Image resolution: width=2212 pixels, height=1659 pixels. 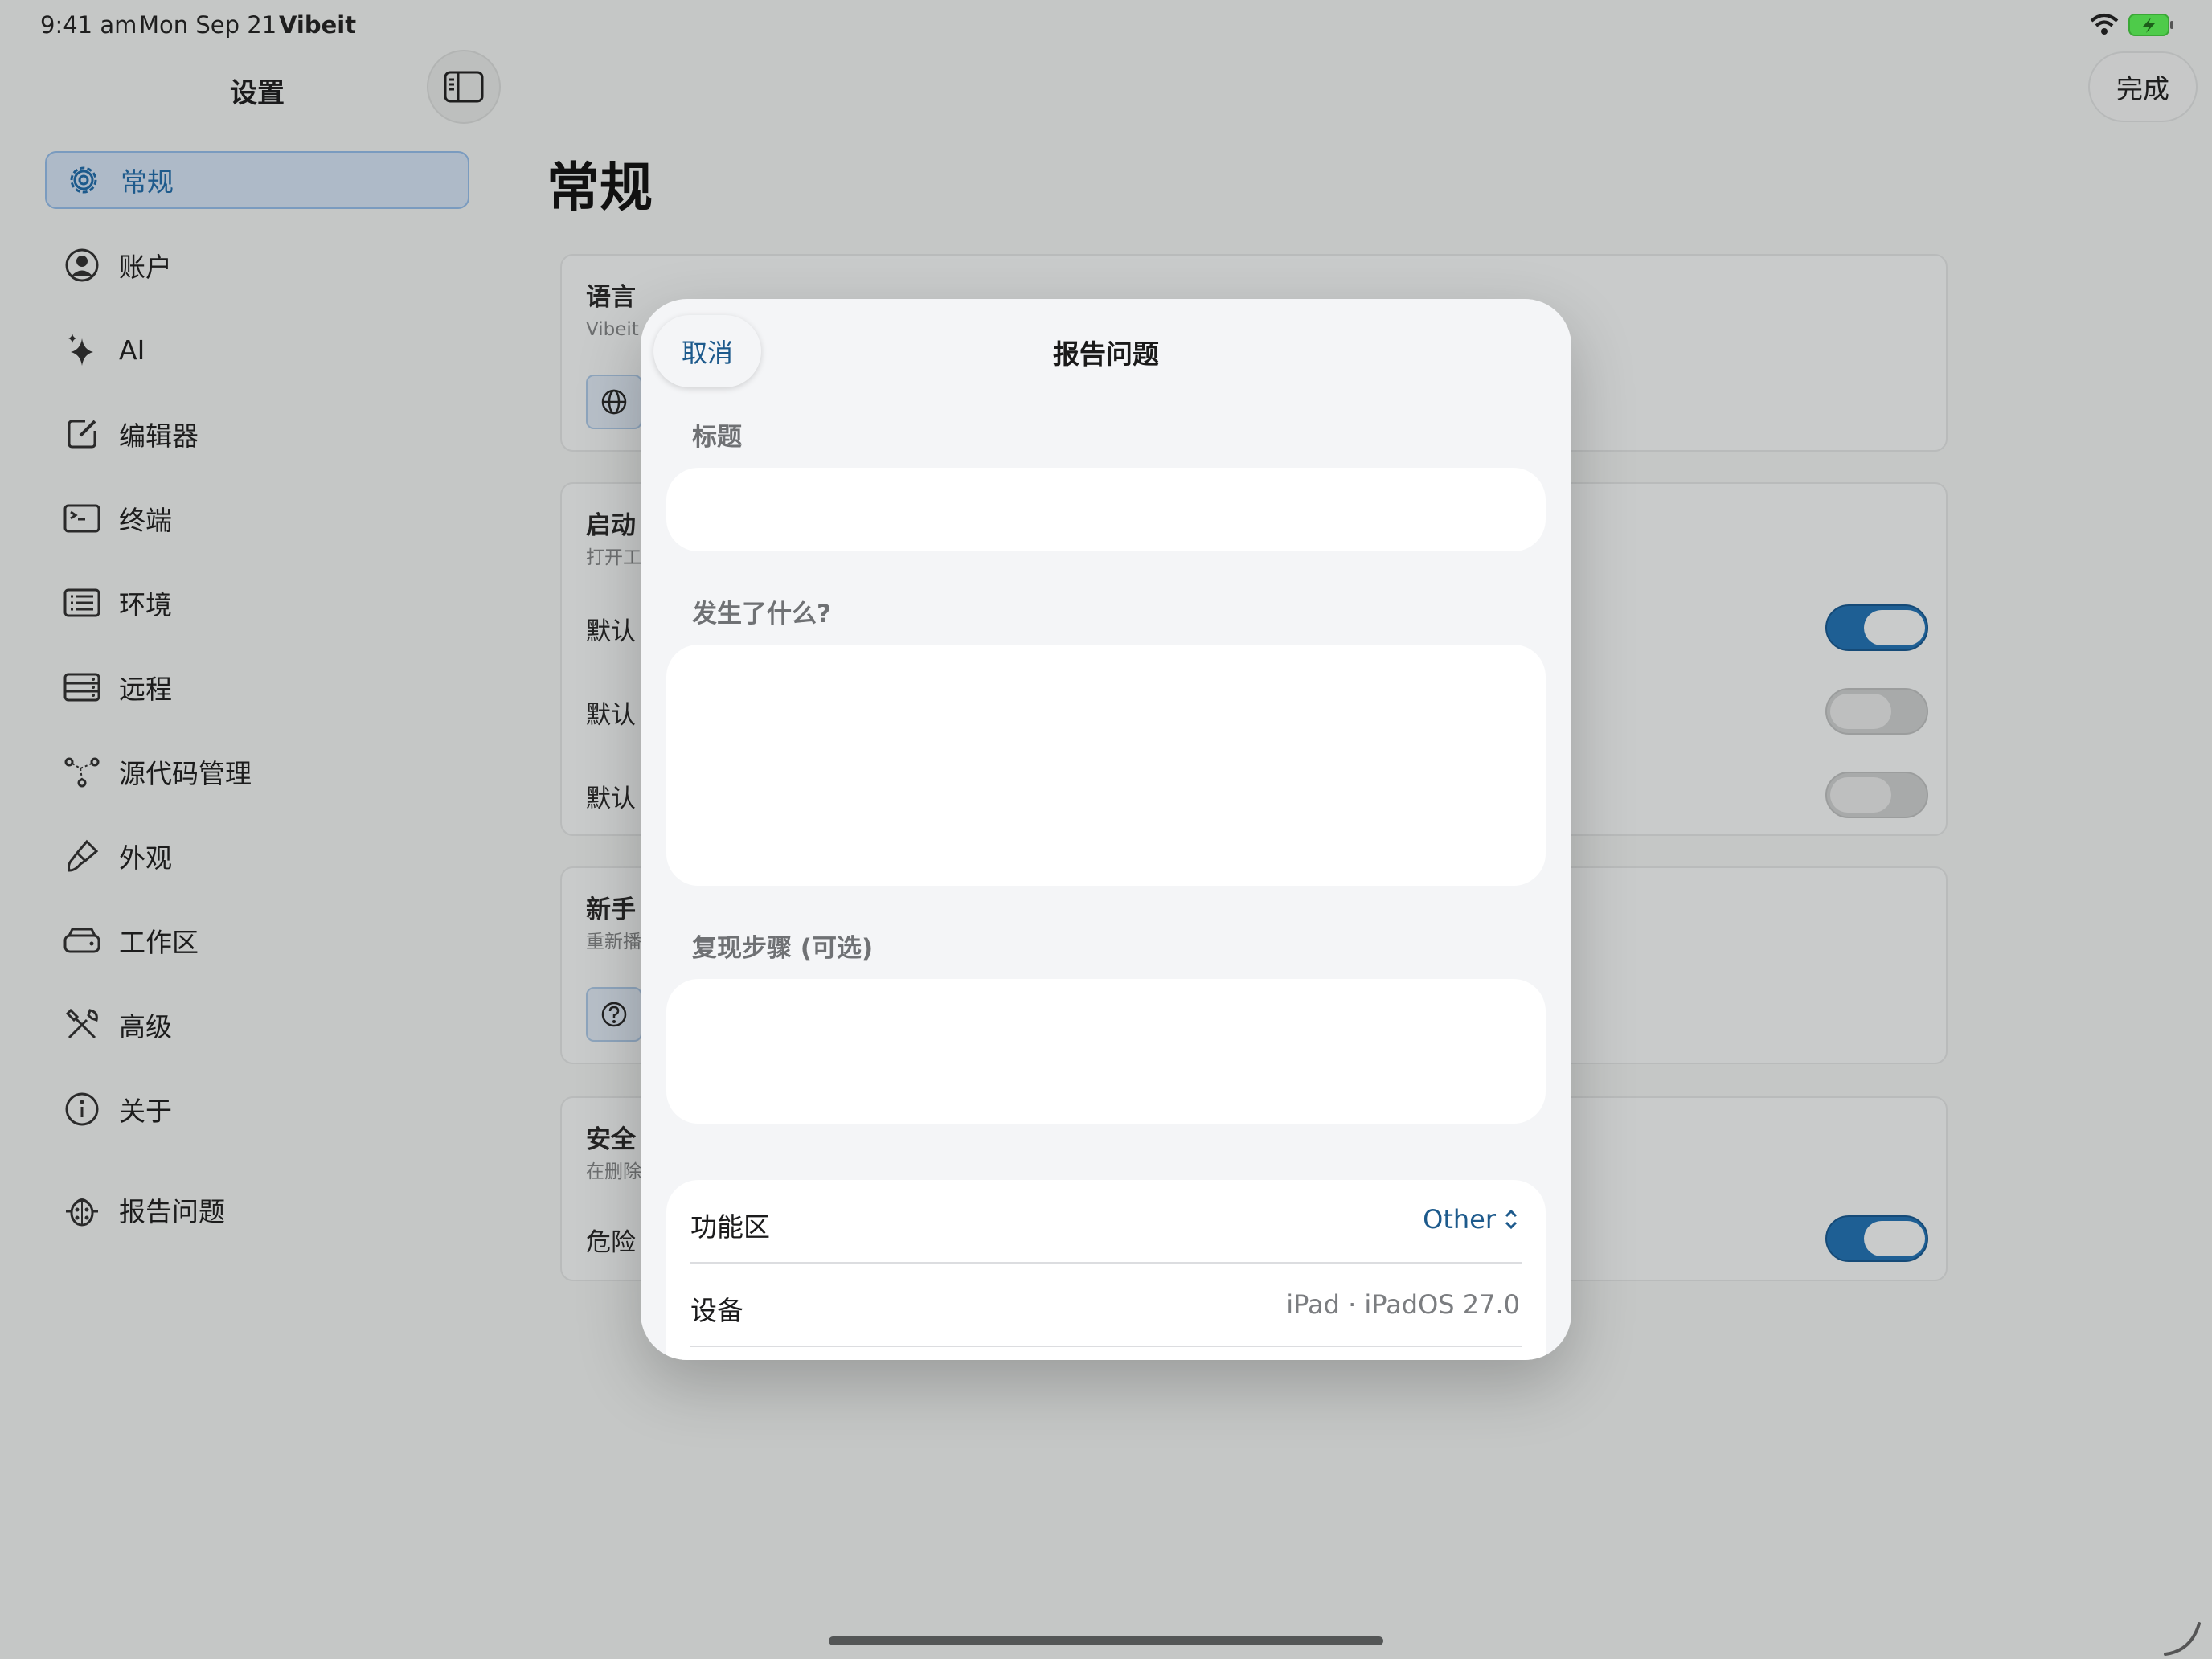 What do you see at coordinates (82, 265) in the screenshot?
I see `person-circle-icon` at bounding box center [82, 265].